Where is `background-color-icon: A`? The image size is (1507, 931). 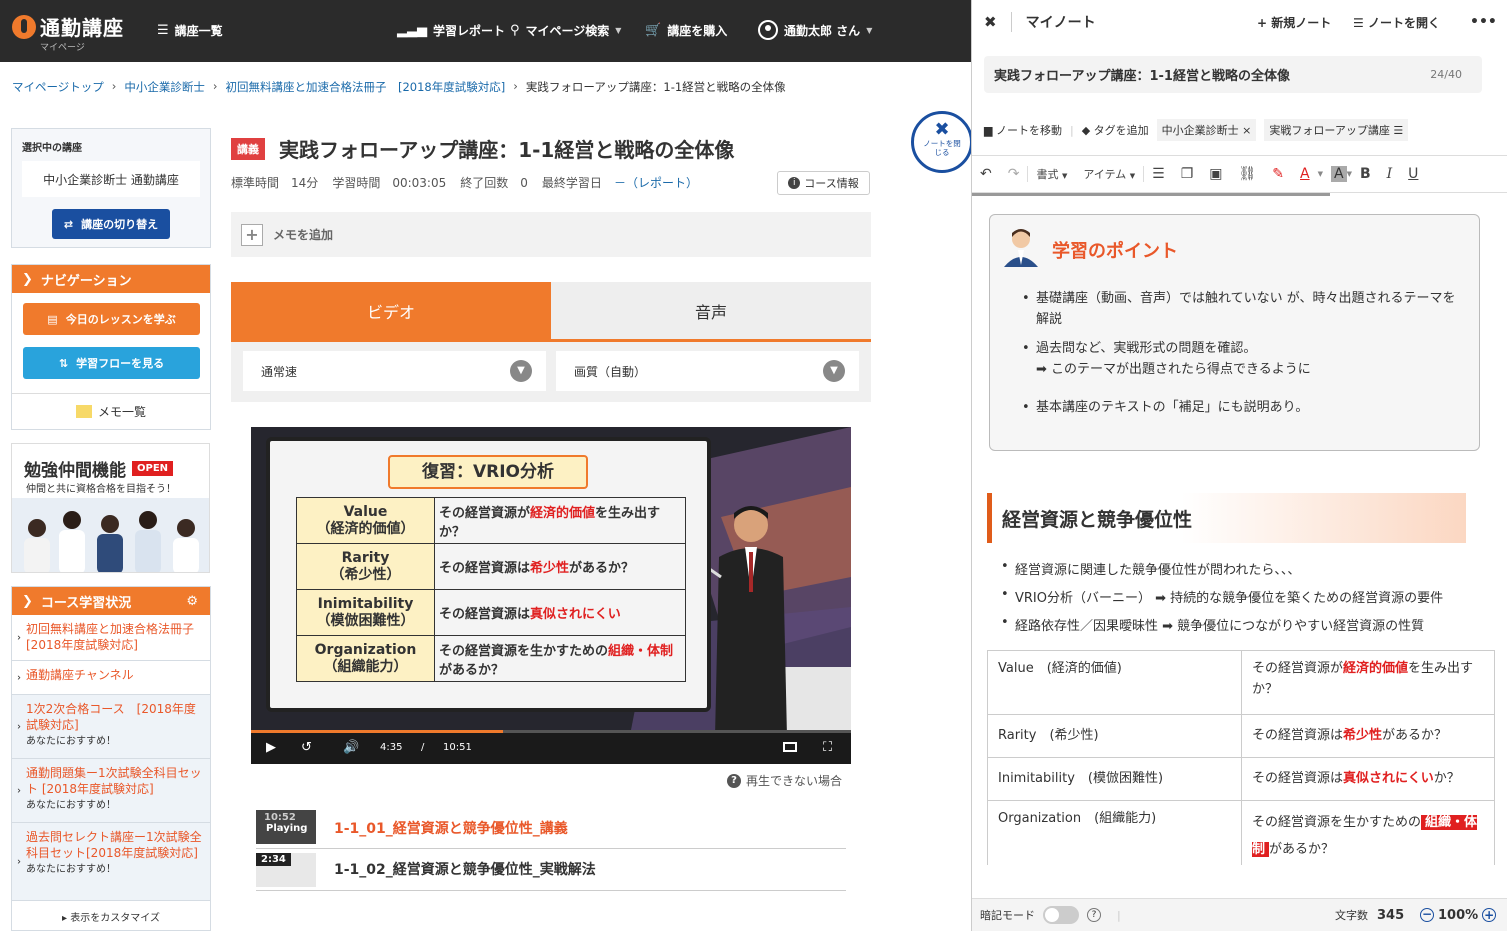 background-color-icon: A is located at coordinates (1339, 174).